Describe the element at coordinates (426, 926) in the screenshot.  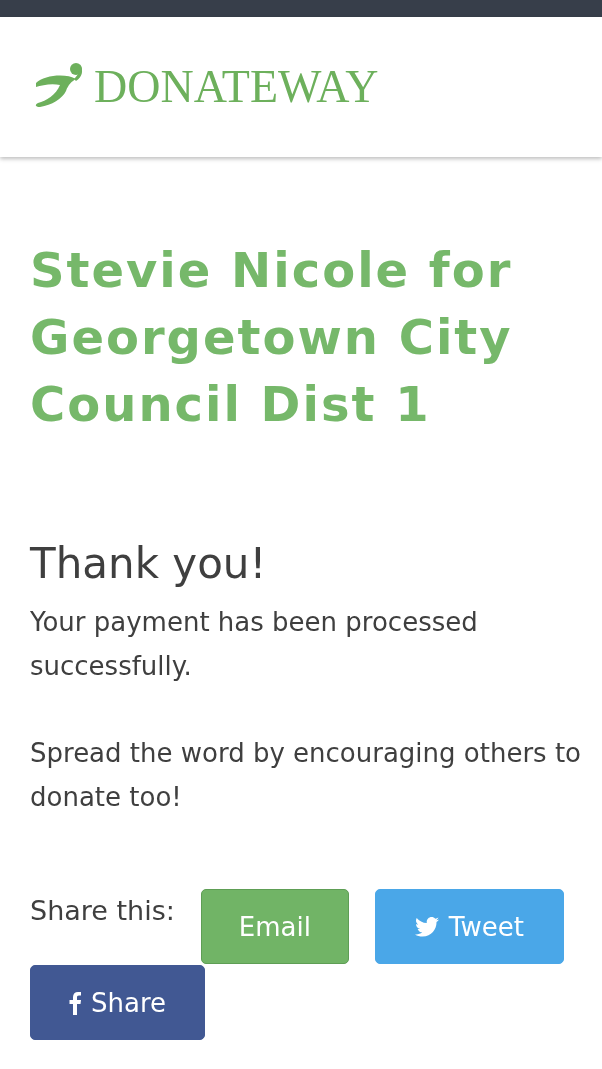
I see `bird-icon` at that location.